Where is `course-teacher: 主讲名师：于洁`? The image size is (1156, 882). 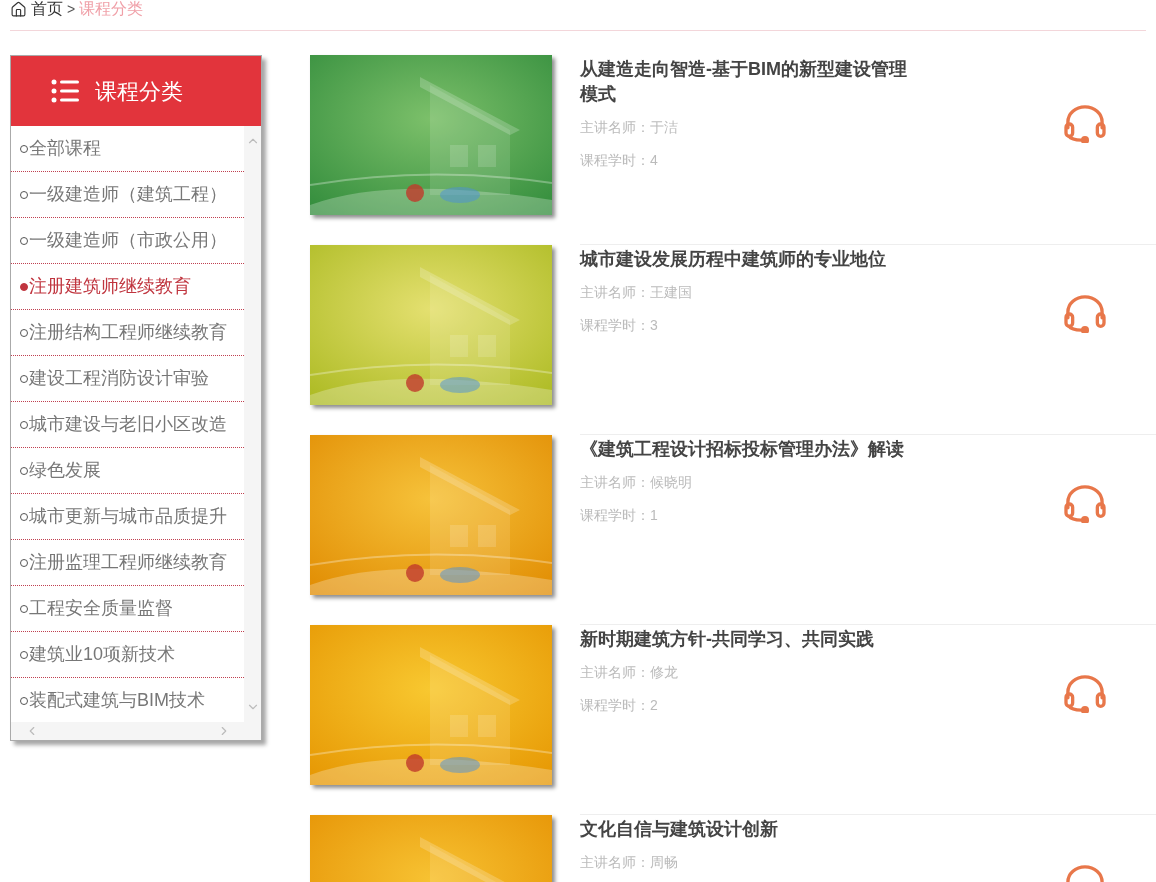 course-teacher: 主讲名师：于洁 is located at coordinates (629, 127).